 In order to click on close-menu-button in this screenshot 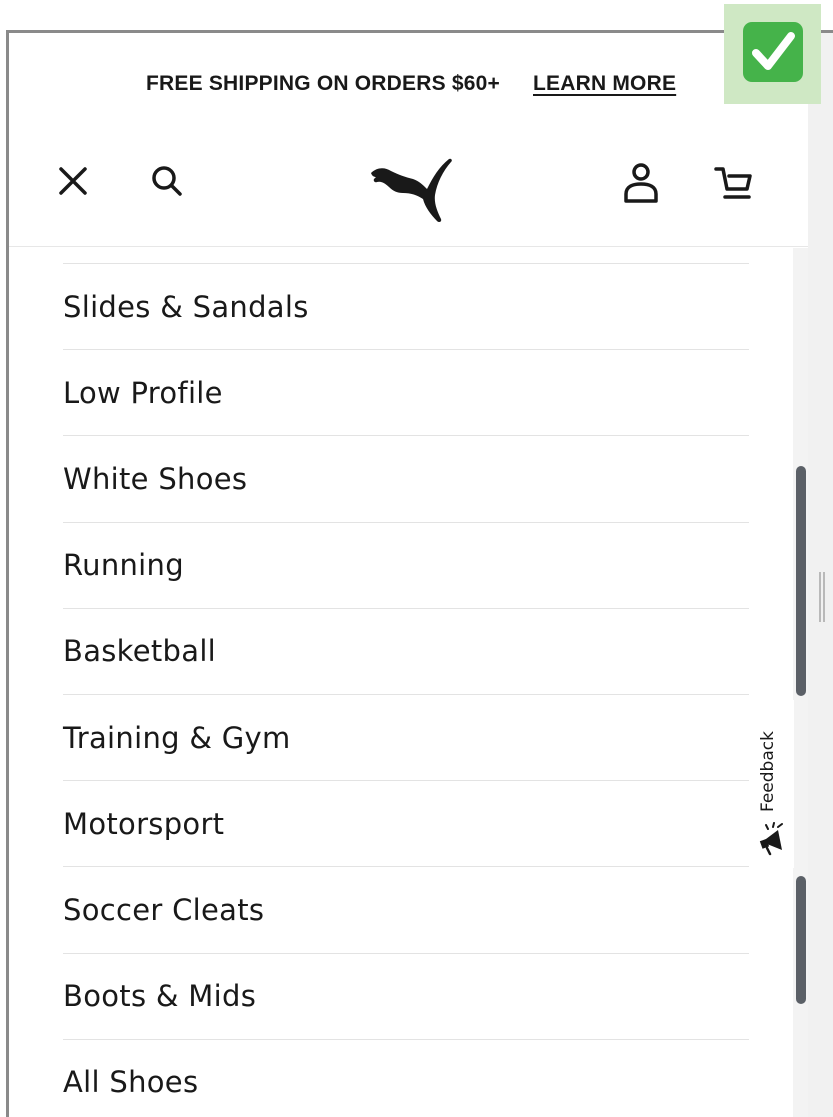, I will do `click(73, 181)`.